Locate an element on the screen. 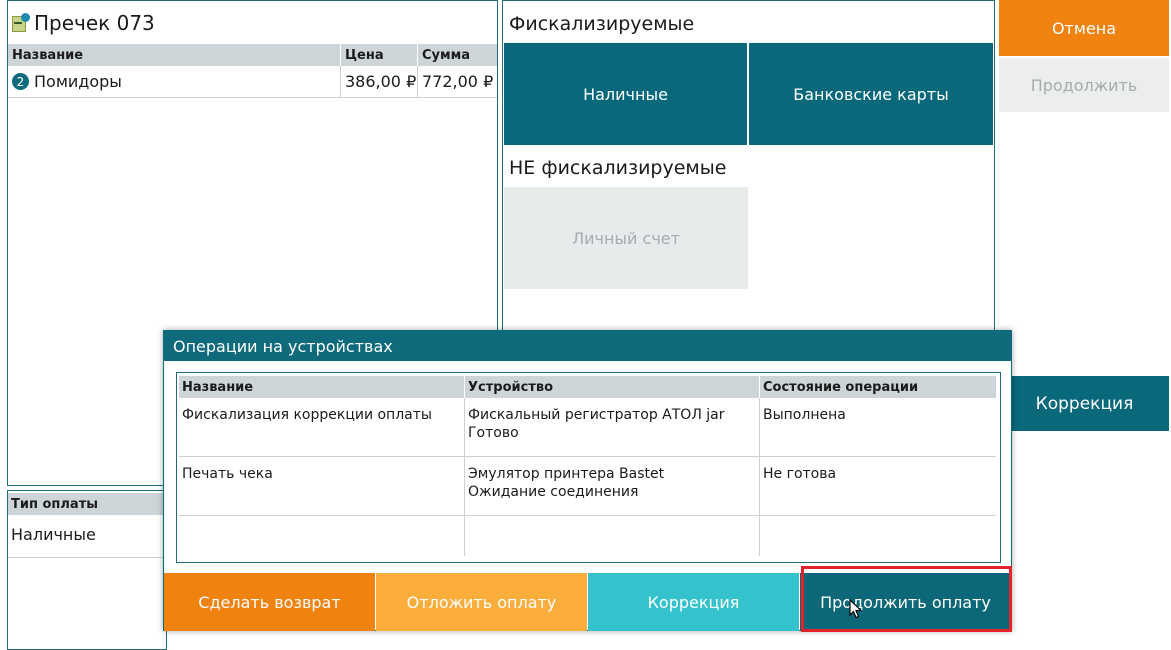 This screenshot has width=1171, height=650. item-name-cell: 2 Помидоры is located at coordinates (174, 81).